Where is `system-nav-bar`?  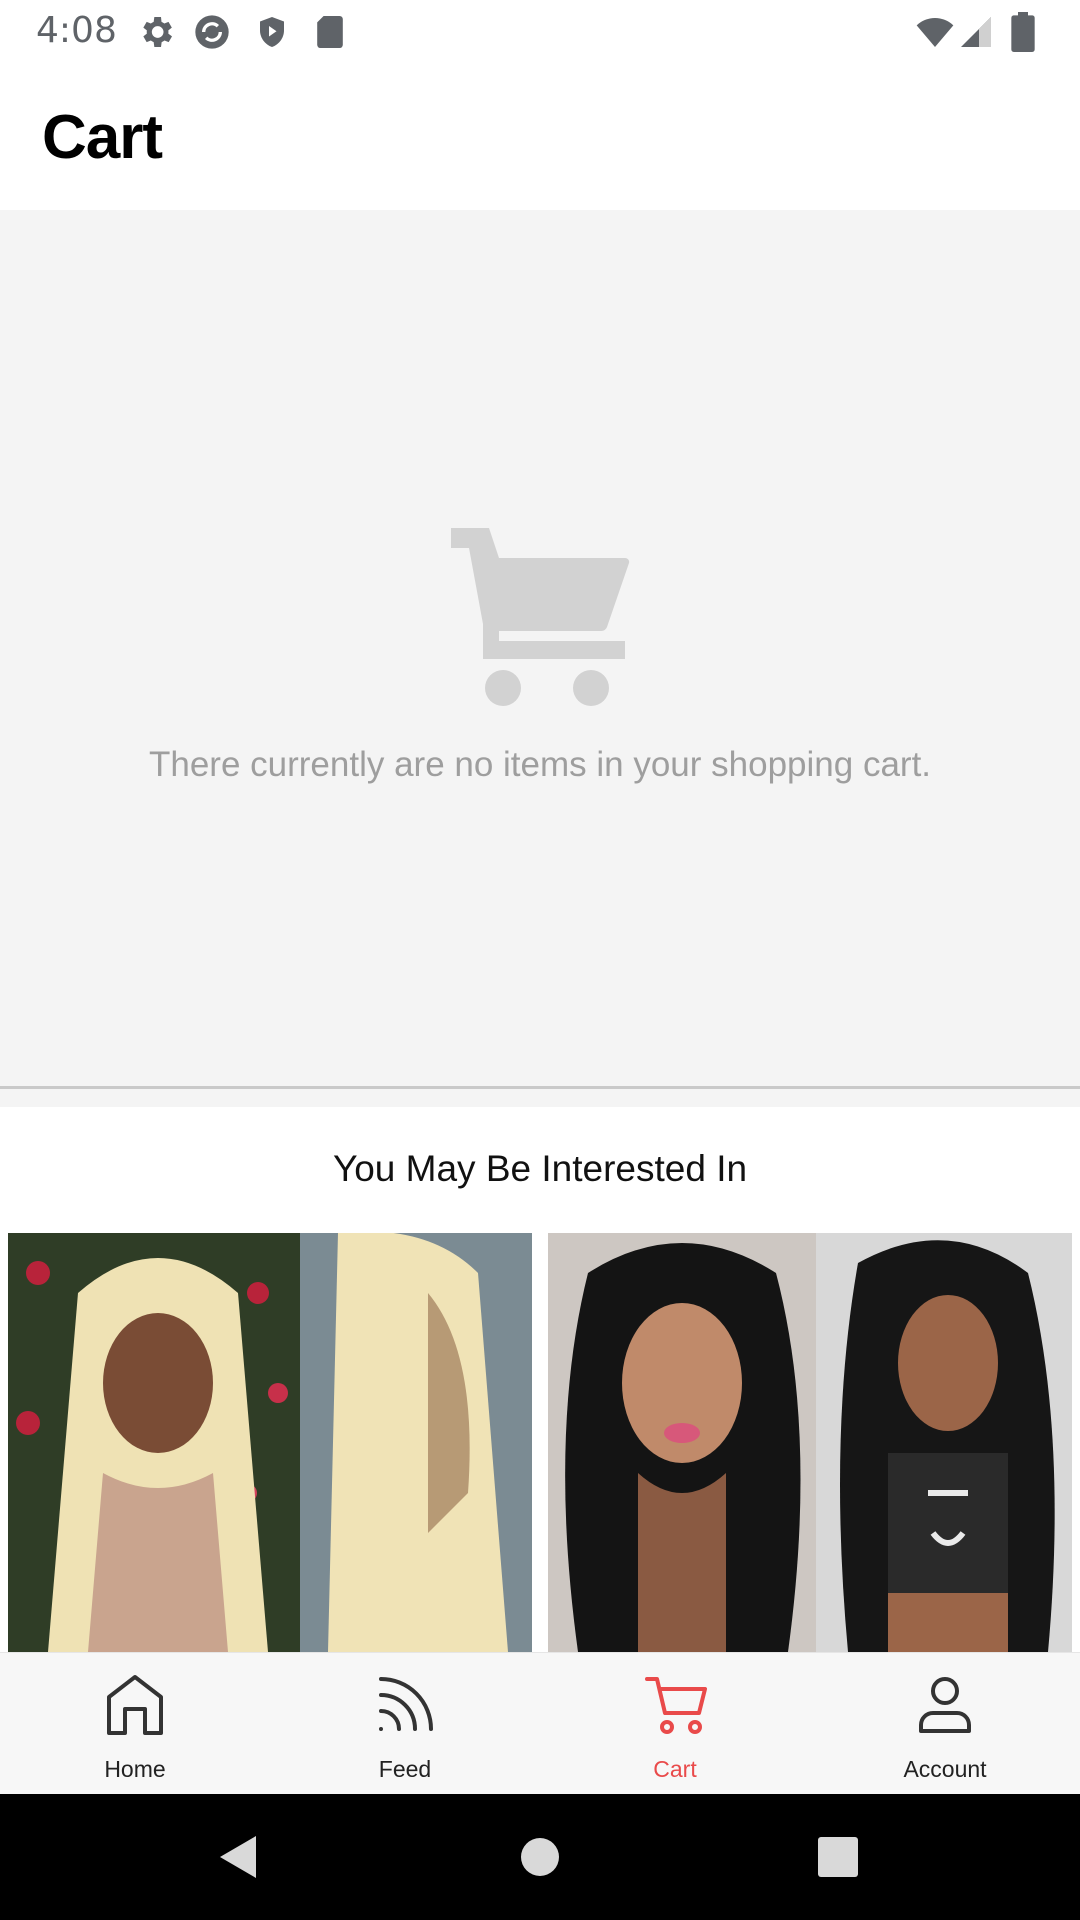 system-nav-bar is located at coordinates (540, 1857).